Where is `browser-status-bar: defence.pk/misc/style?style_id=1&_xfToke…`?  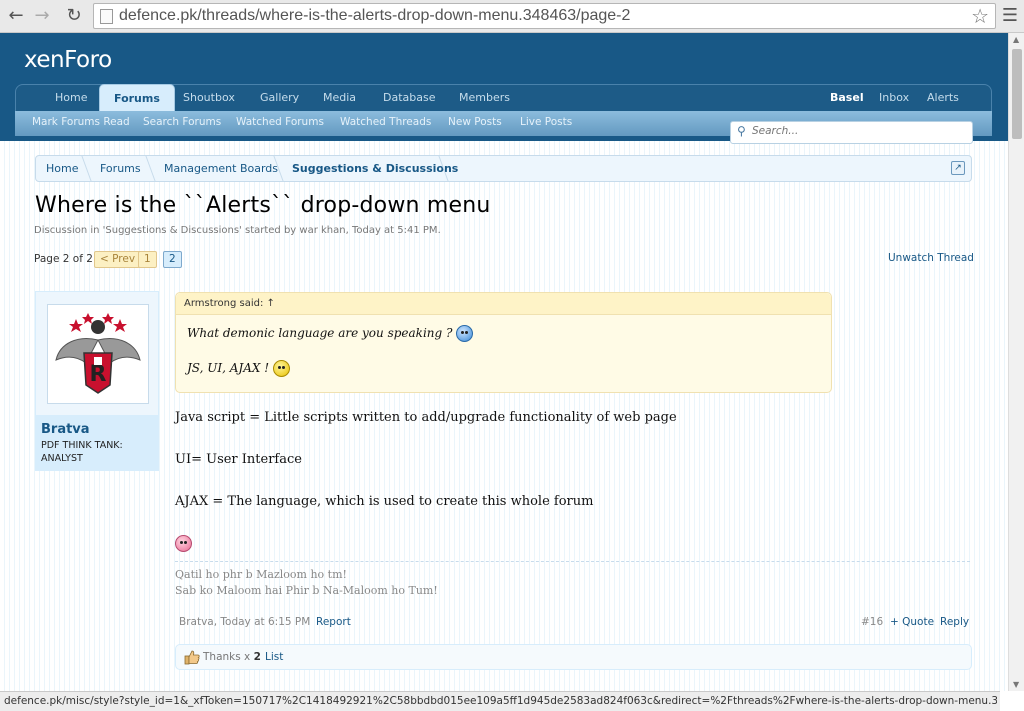 browser-status-bar: defence.pk/misc/style?style_id=1&_xfToke… is located at coordinates (500, 701).